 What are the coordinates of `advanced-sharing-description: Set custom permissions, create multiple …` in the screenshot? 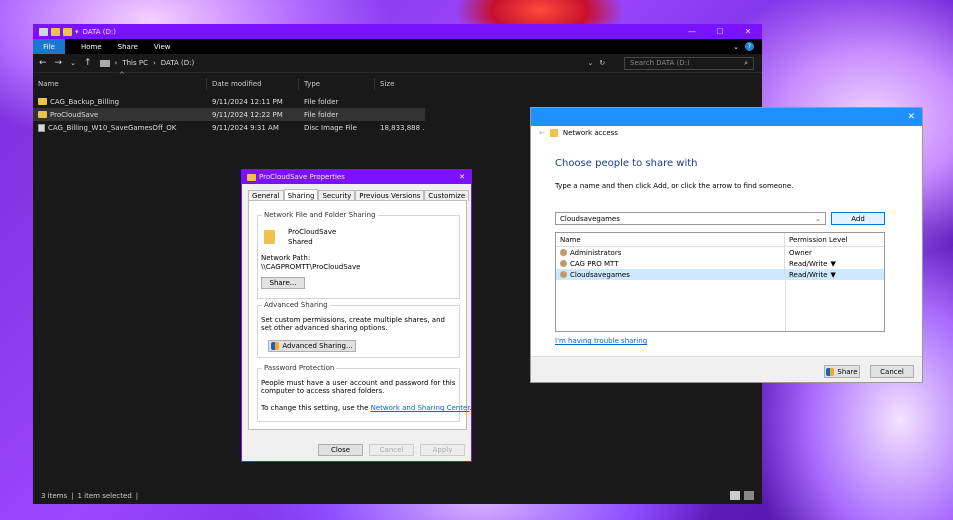 It's located at (353, 324).